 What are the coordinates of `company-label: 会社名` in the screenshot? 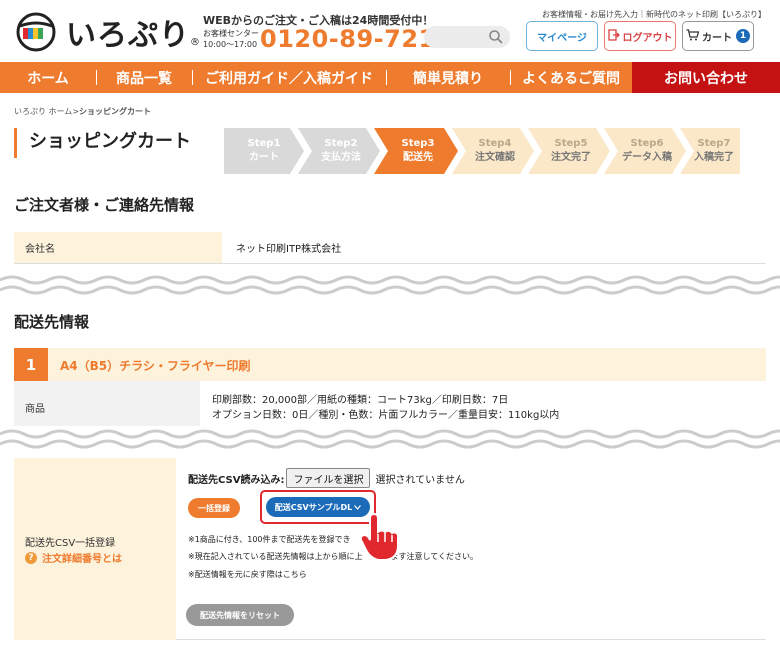 It's located at (118, 247).